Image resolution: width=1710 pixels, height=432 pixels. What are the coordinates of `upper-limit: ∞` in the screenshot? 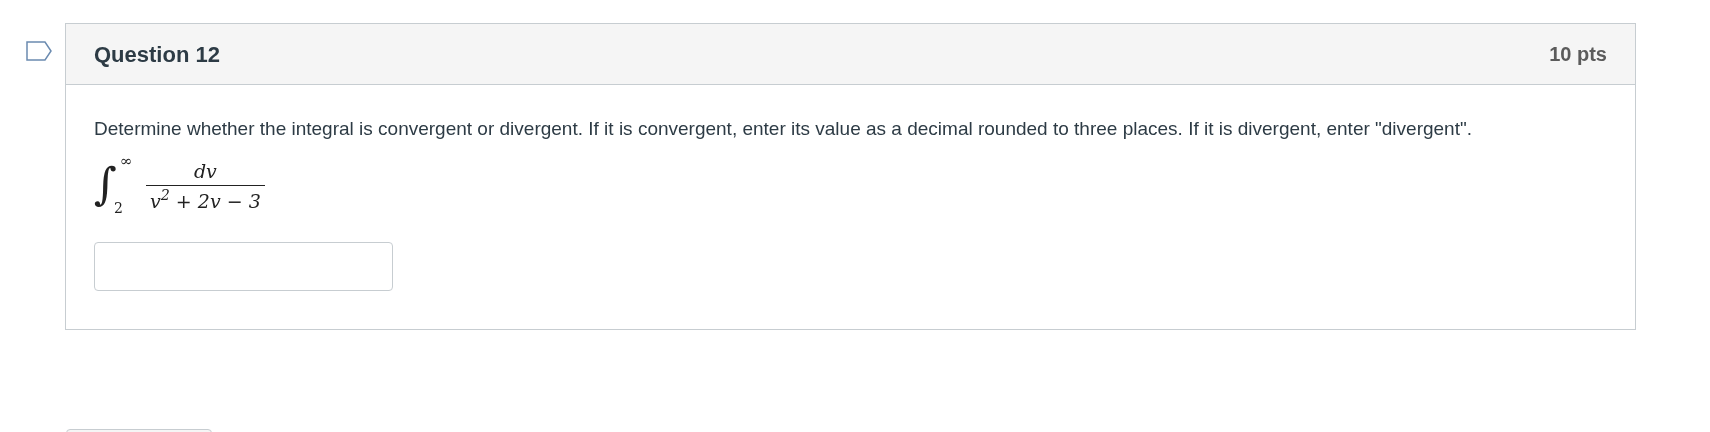 It's located at (126, 161).